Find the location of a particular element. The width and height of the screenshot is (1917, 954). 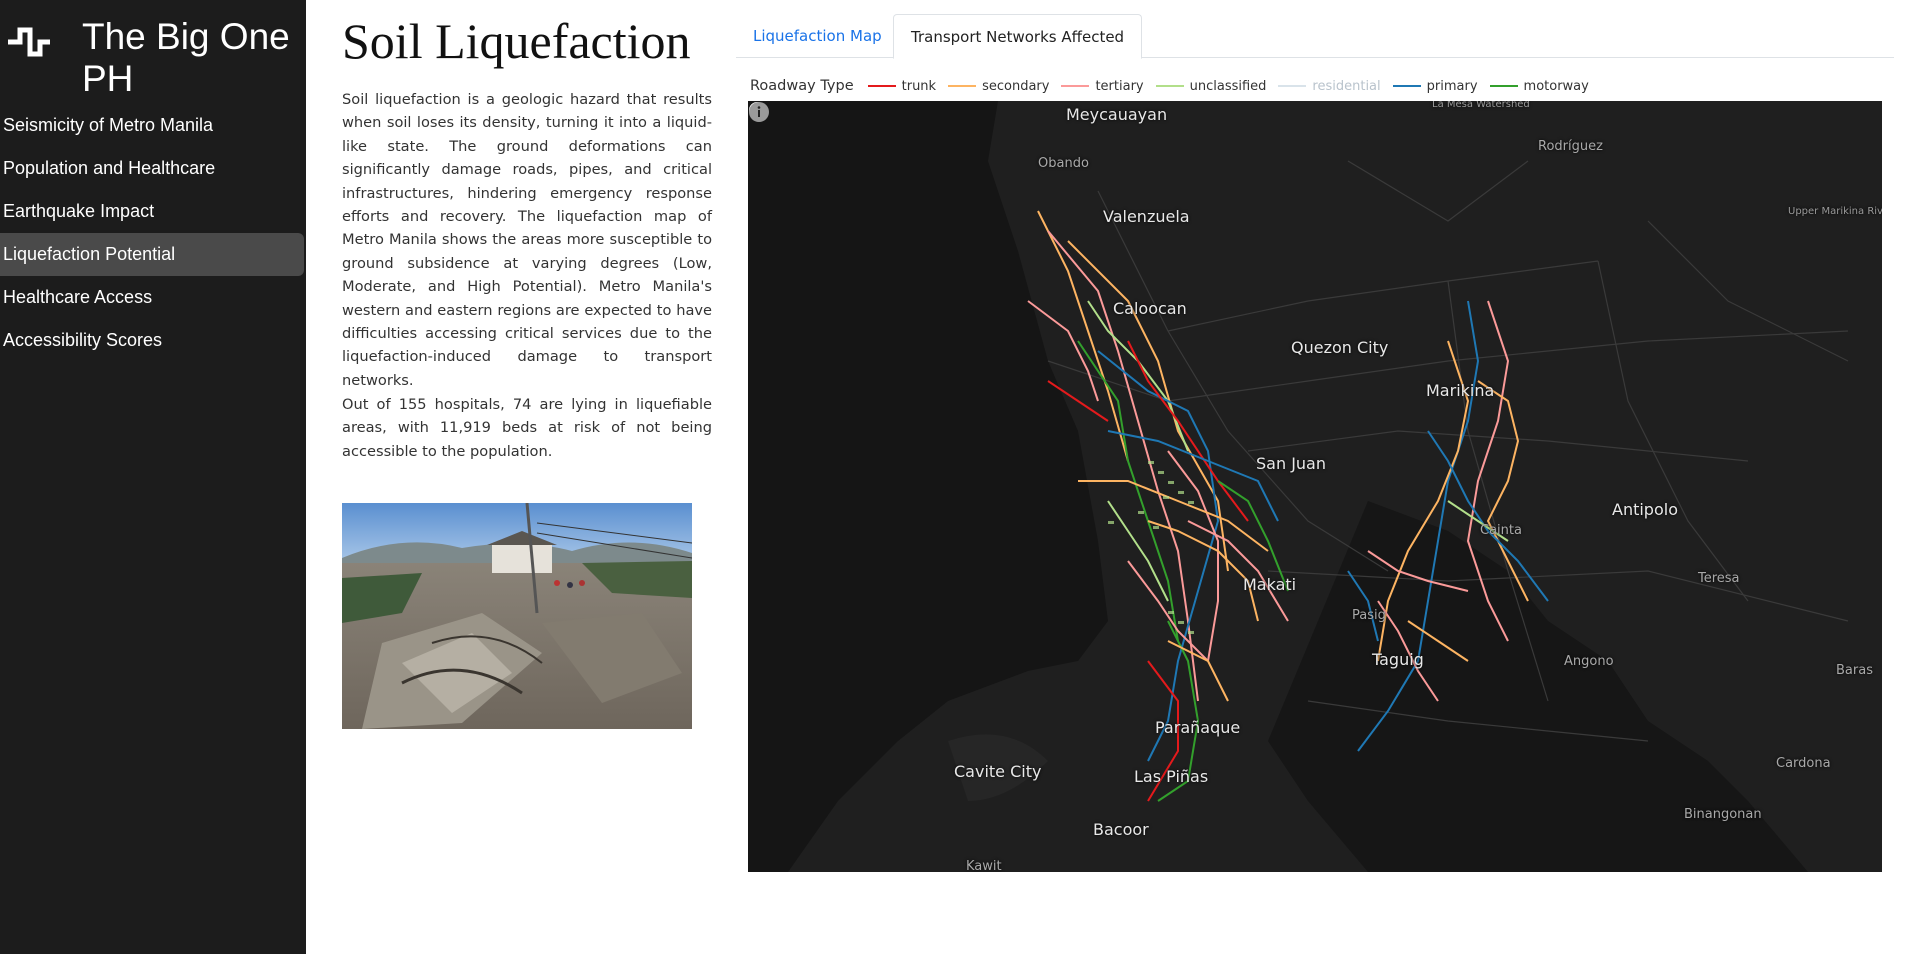

sidebar-item-earthquake-impact: Earthquake Impact is located at coordinates (152, 211).